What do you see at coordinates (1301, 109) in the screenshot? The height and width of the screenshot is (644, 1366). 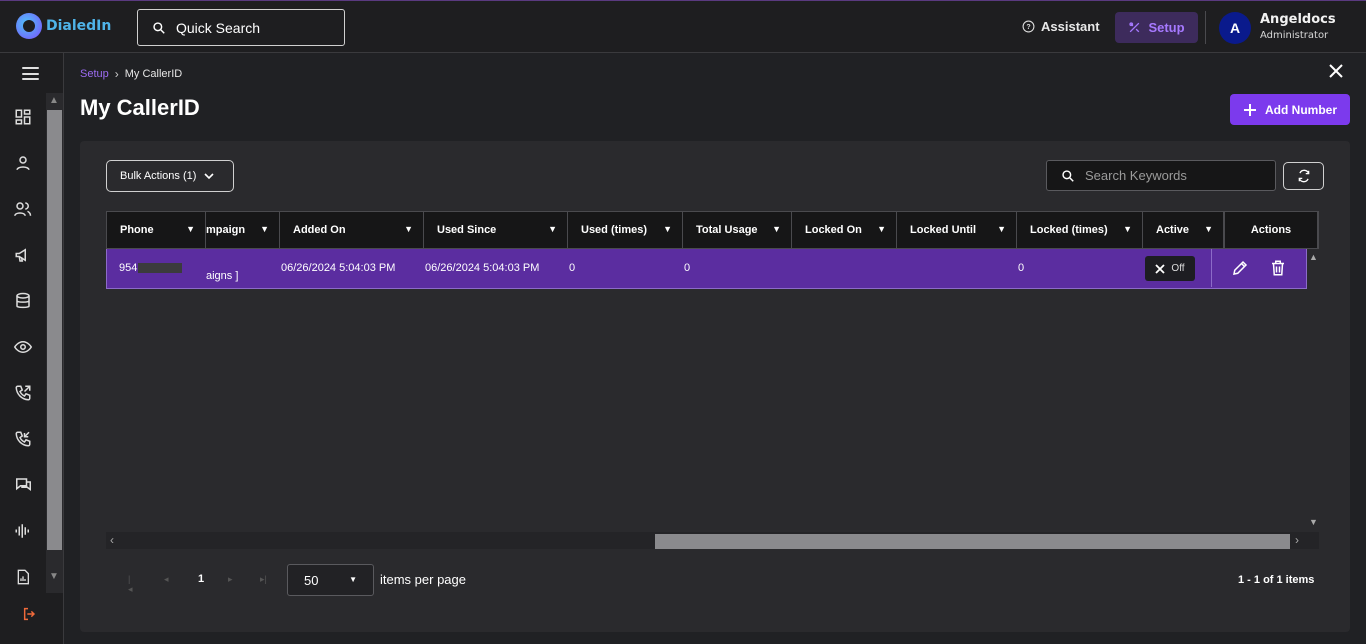 I see `add-number-label: Add Number` at bounding box center [1301, 109].